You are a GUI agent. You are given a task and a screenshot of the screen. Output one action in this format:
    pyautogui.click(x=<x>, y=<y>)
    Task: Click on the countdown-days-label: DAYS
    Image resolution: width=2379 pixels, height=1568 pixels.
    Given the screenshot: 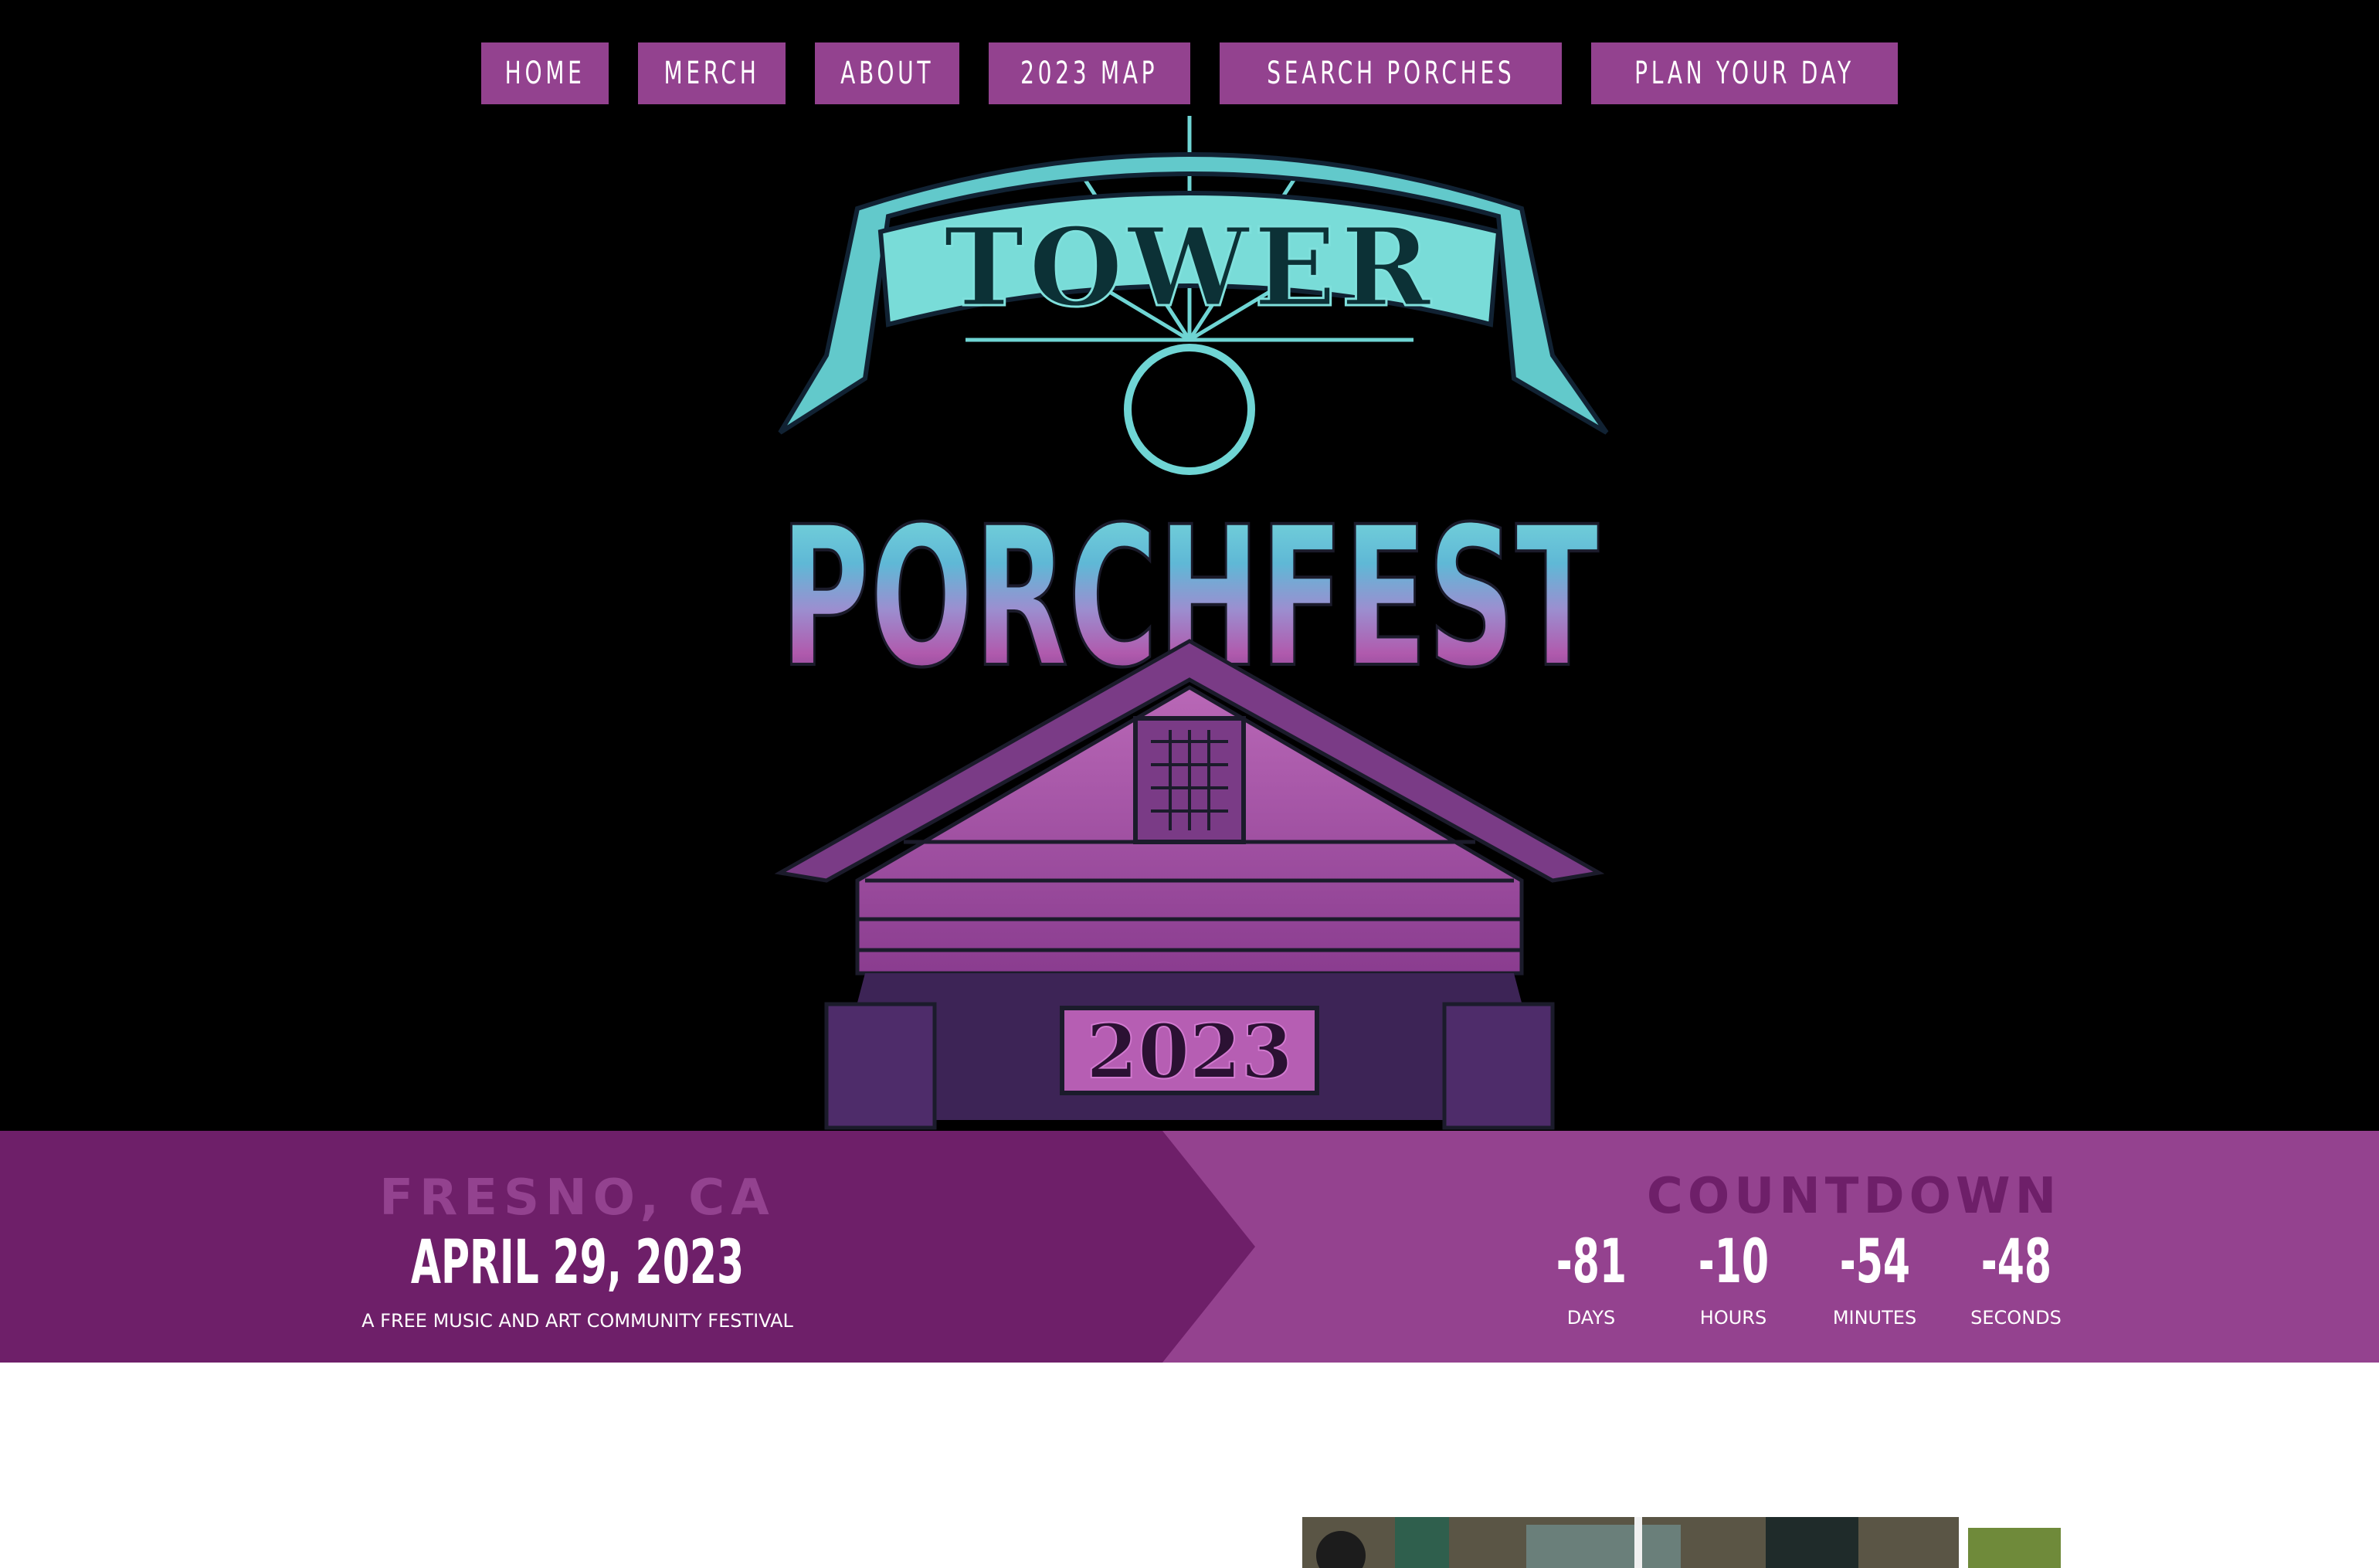 What is the action you would take?
    pyautogui.click(x=1591, y=1318)
    